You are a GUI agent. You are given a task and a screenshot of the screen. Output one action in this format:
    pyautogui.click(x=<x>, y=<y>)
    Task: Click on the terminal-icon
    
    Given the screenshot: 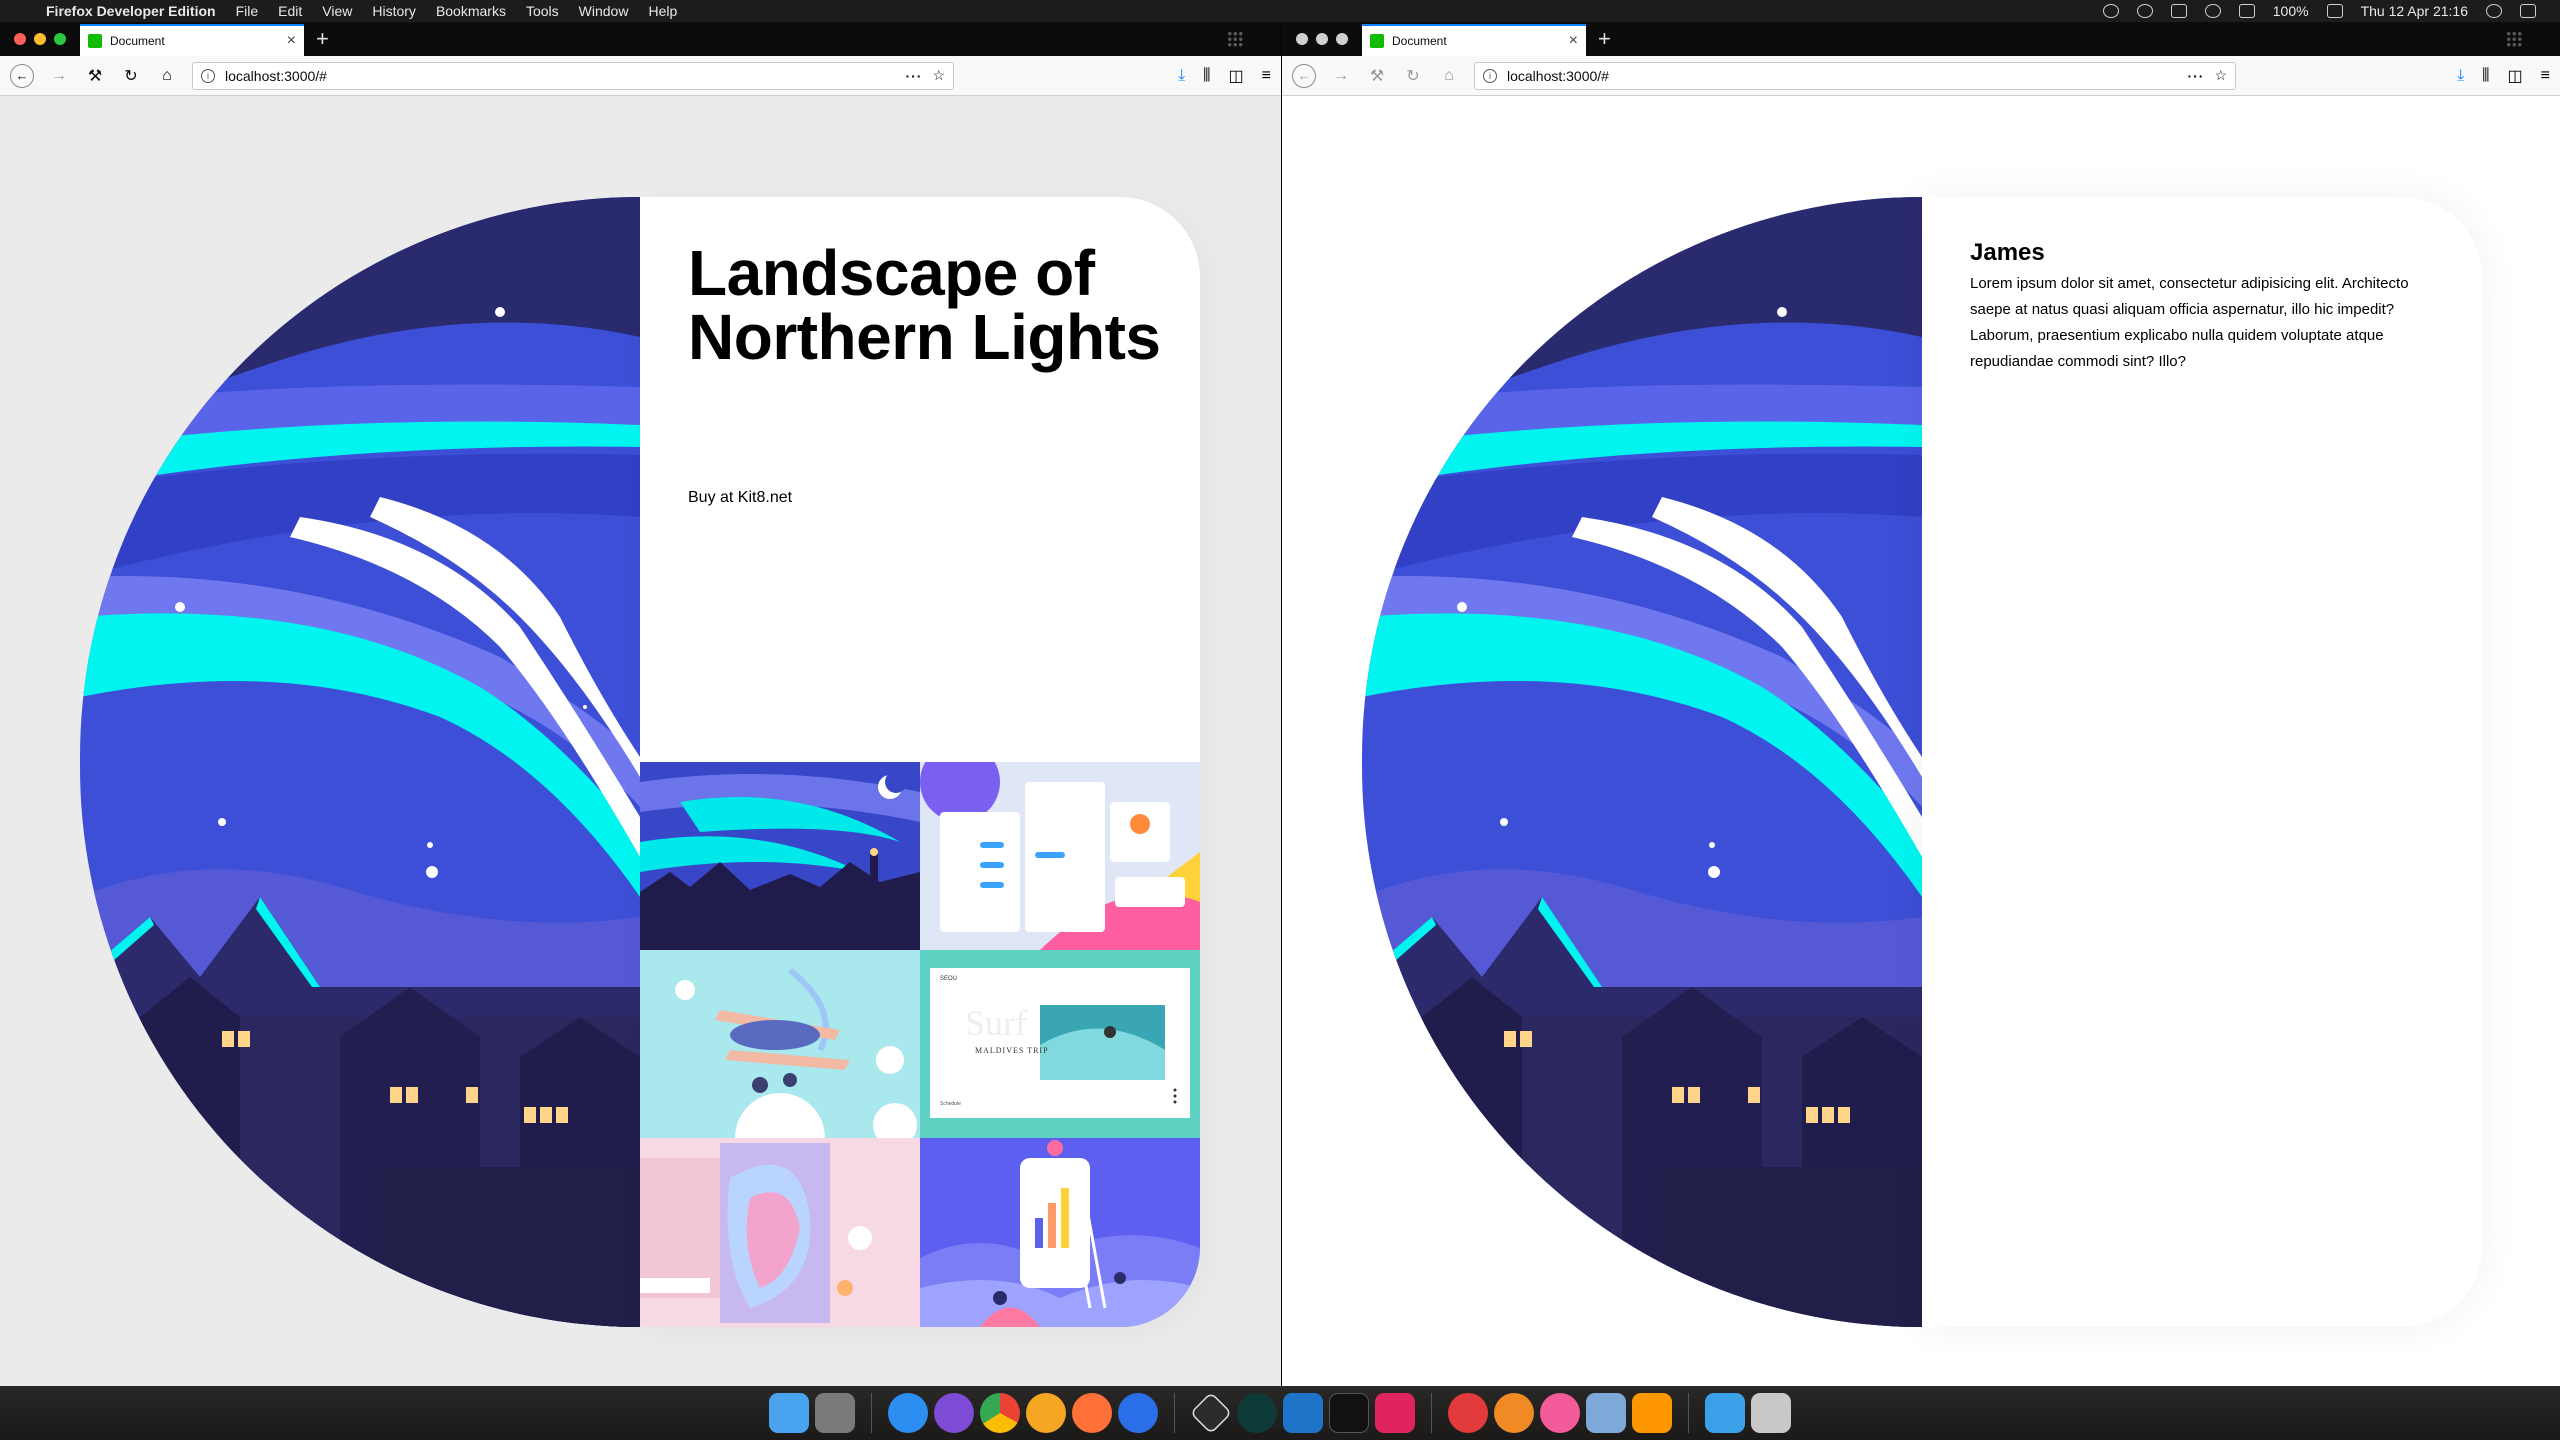 What is the action you would take?
    pyautogui.click(x=1349, y=1413)
    